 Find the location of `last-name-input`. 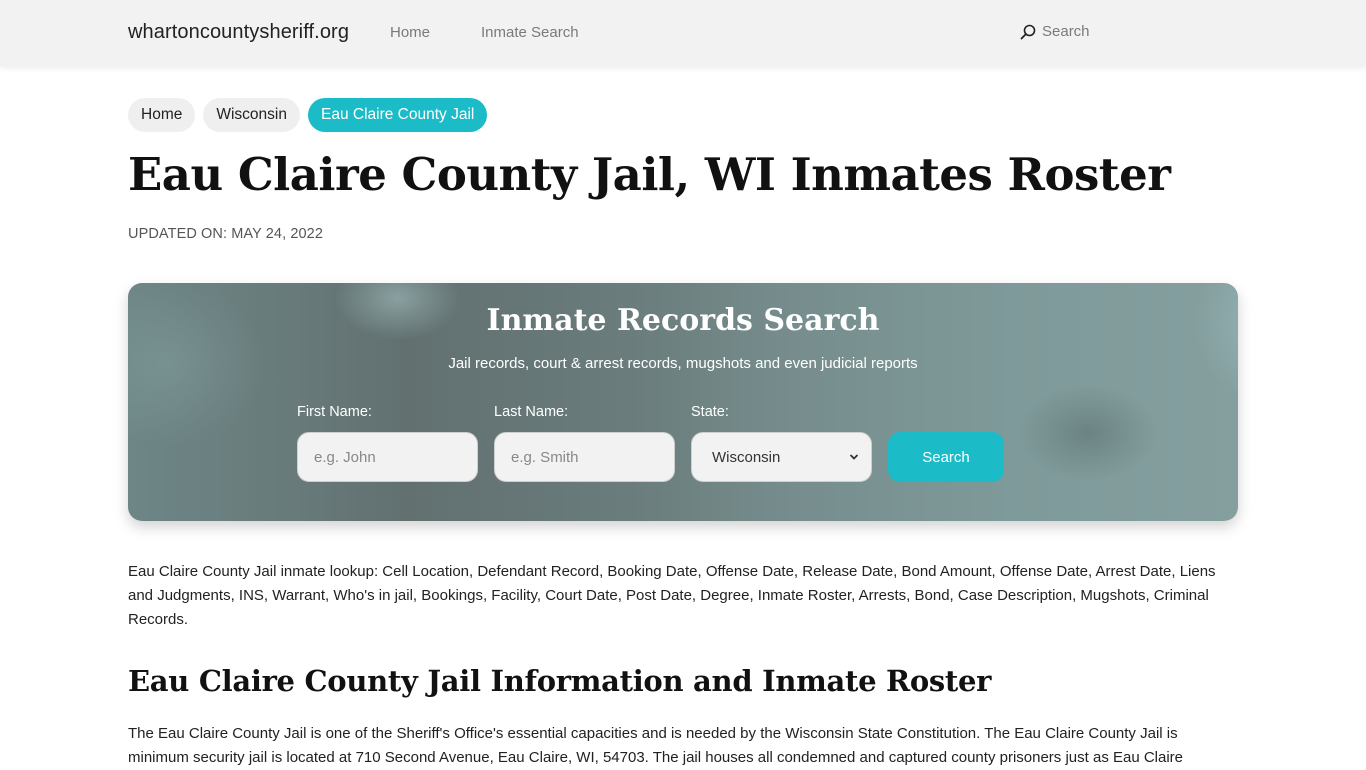

last-name-input is located at coordinates (584, 457).